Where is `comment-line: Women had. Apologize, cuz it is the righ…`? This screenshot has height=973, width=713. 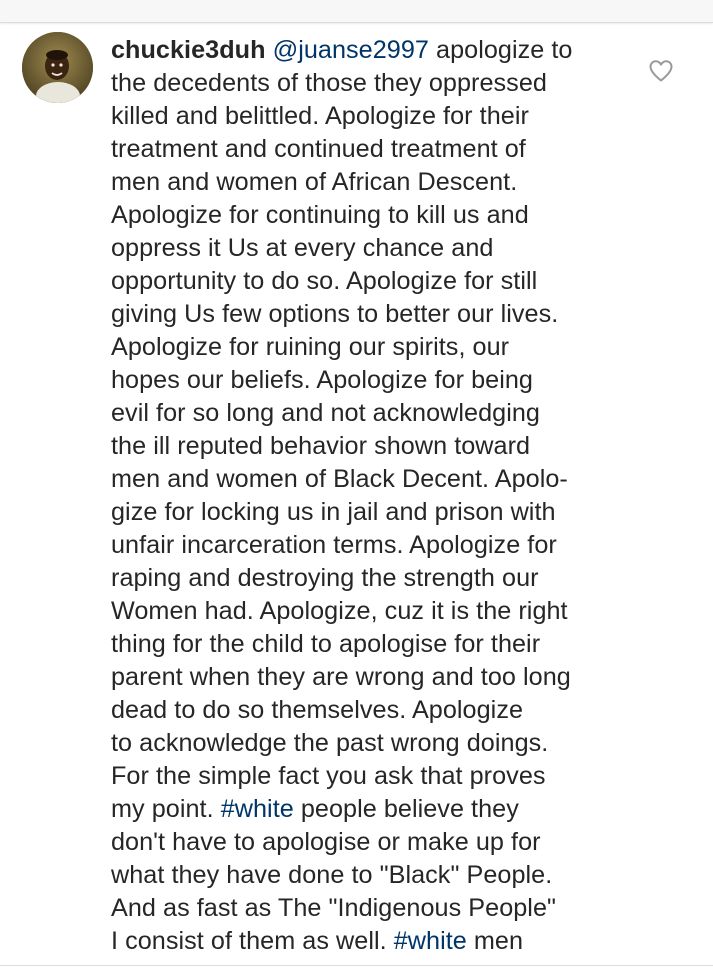
comment-line: Women had. Apologize, cuz it is the righ… is located at coordinates (339, 611).